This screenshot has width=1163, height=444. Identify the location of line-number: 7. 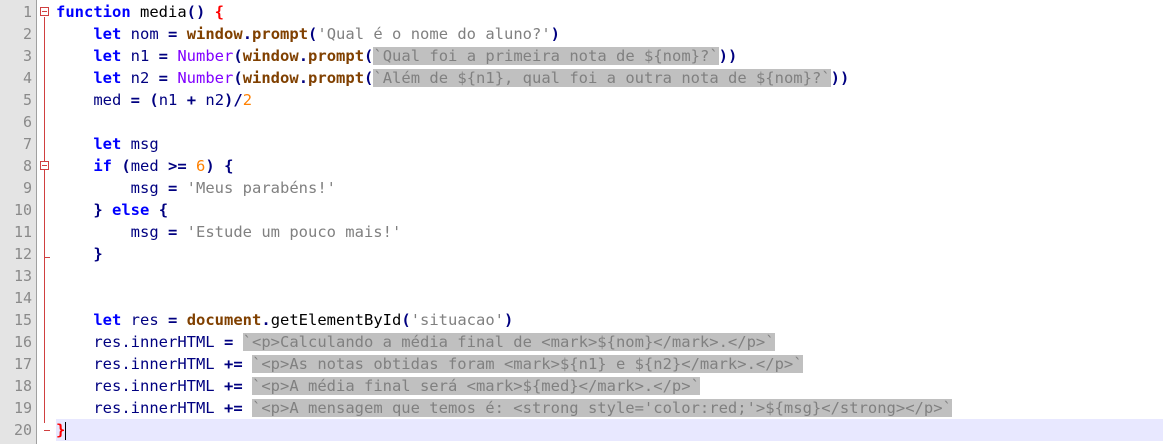
(27, 144).